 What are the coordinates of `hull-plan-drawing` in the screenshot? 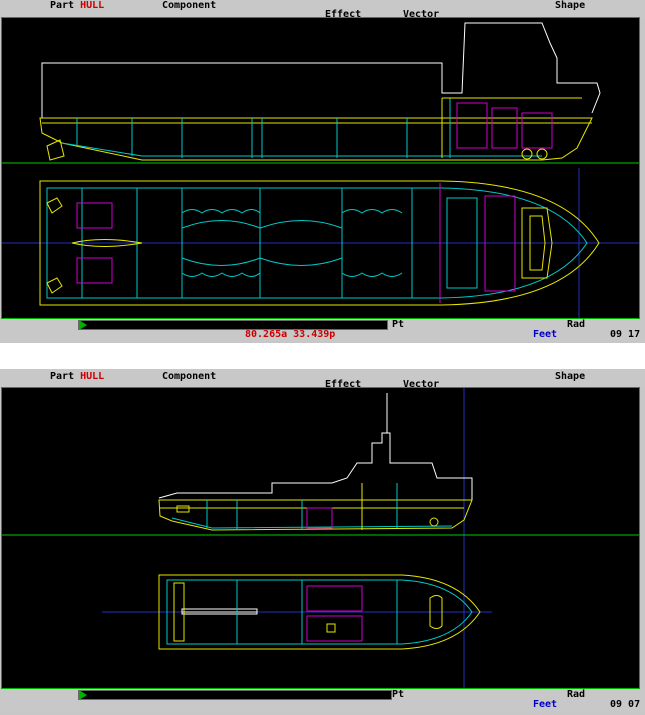 It's located at (297, 612).